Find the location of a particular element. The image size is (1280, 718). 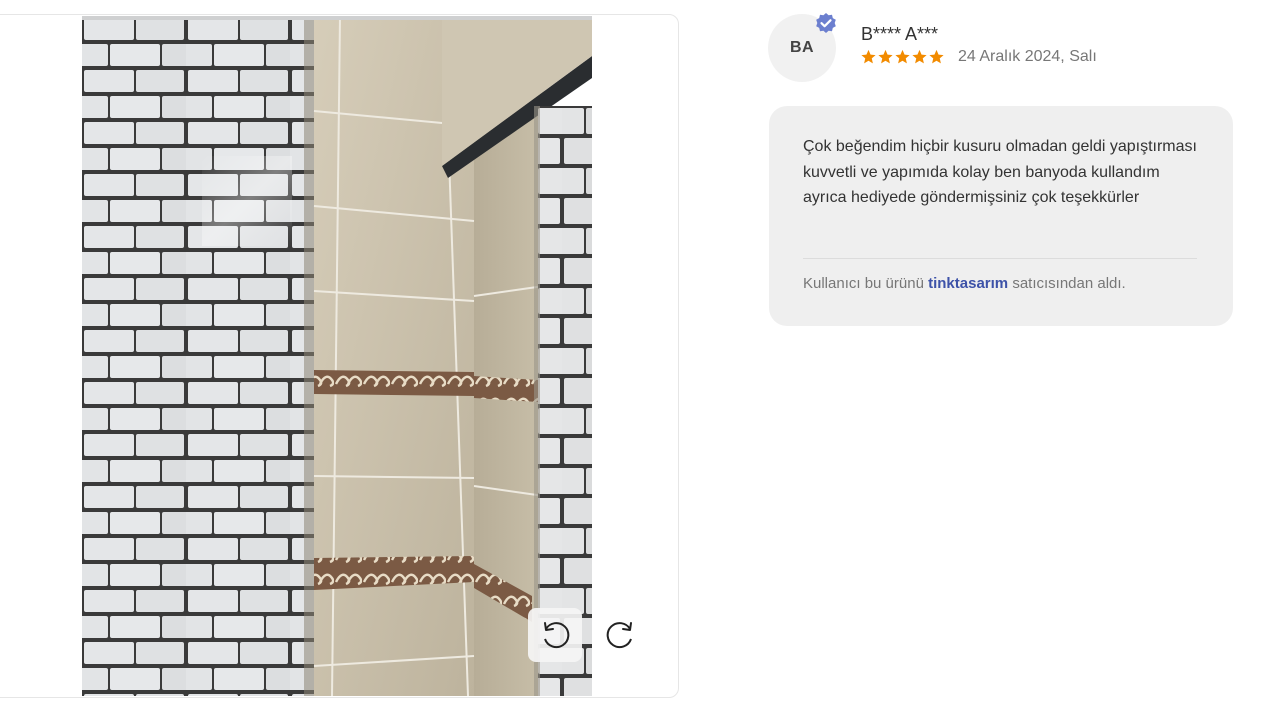

star-rating is located at coordinates (902, 57).